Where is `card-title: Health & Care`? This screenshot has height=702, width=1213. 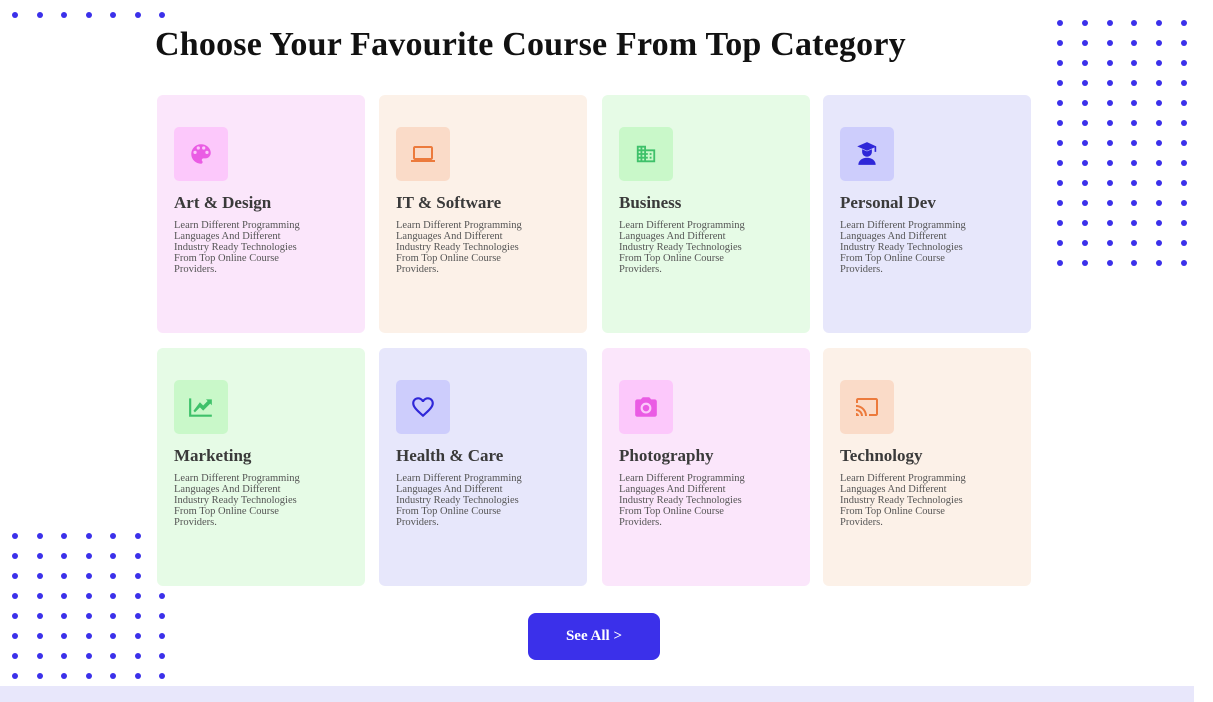 card-title: Health & Care is located at coordinates (450, 455).